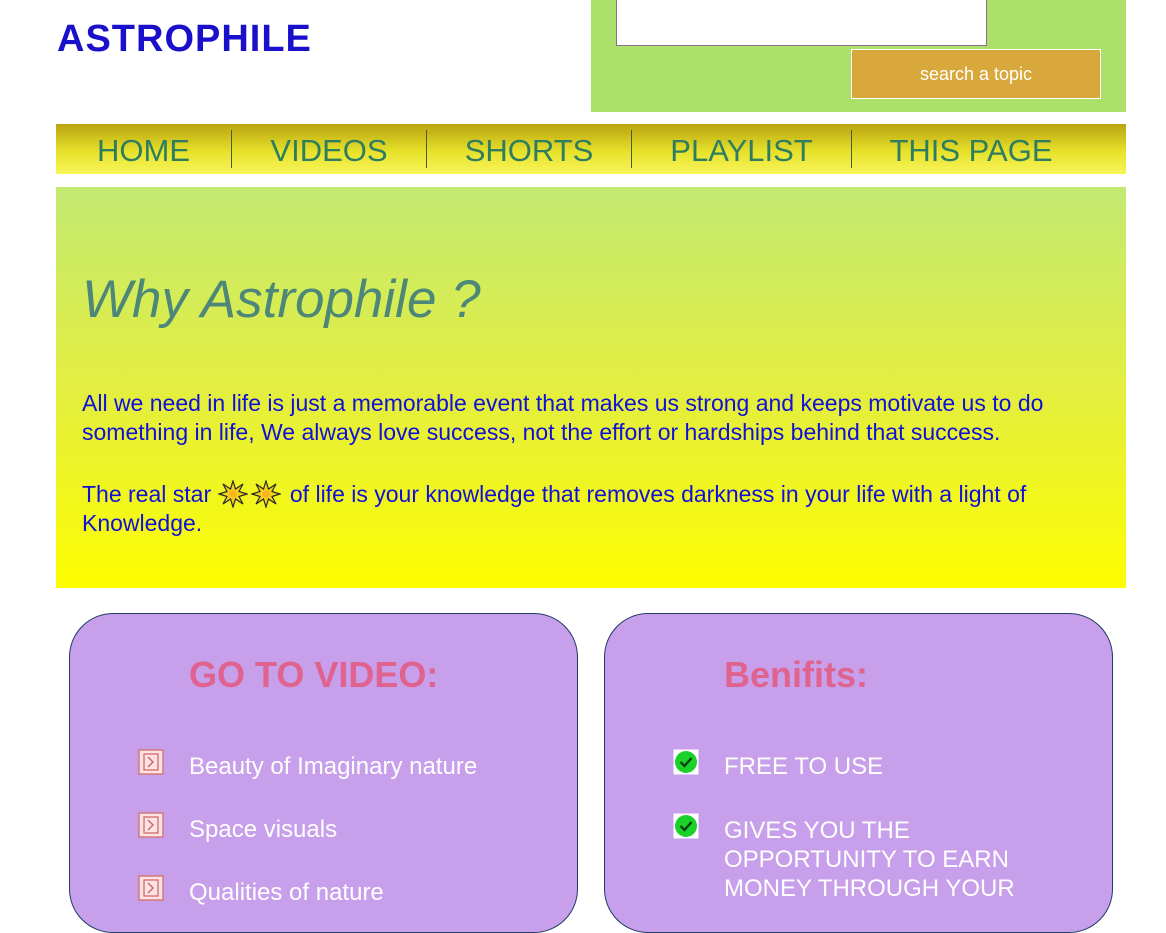  What do you see at coordinates (147, 494) in the screenshot?
I see `hero-paragraph-2-start: The real star` at bounding box center [147, 494].